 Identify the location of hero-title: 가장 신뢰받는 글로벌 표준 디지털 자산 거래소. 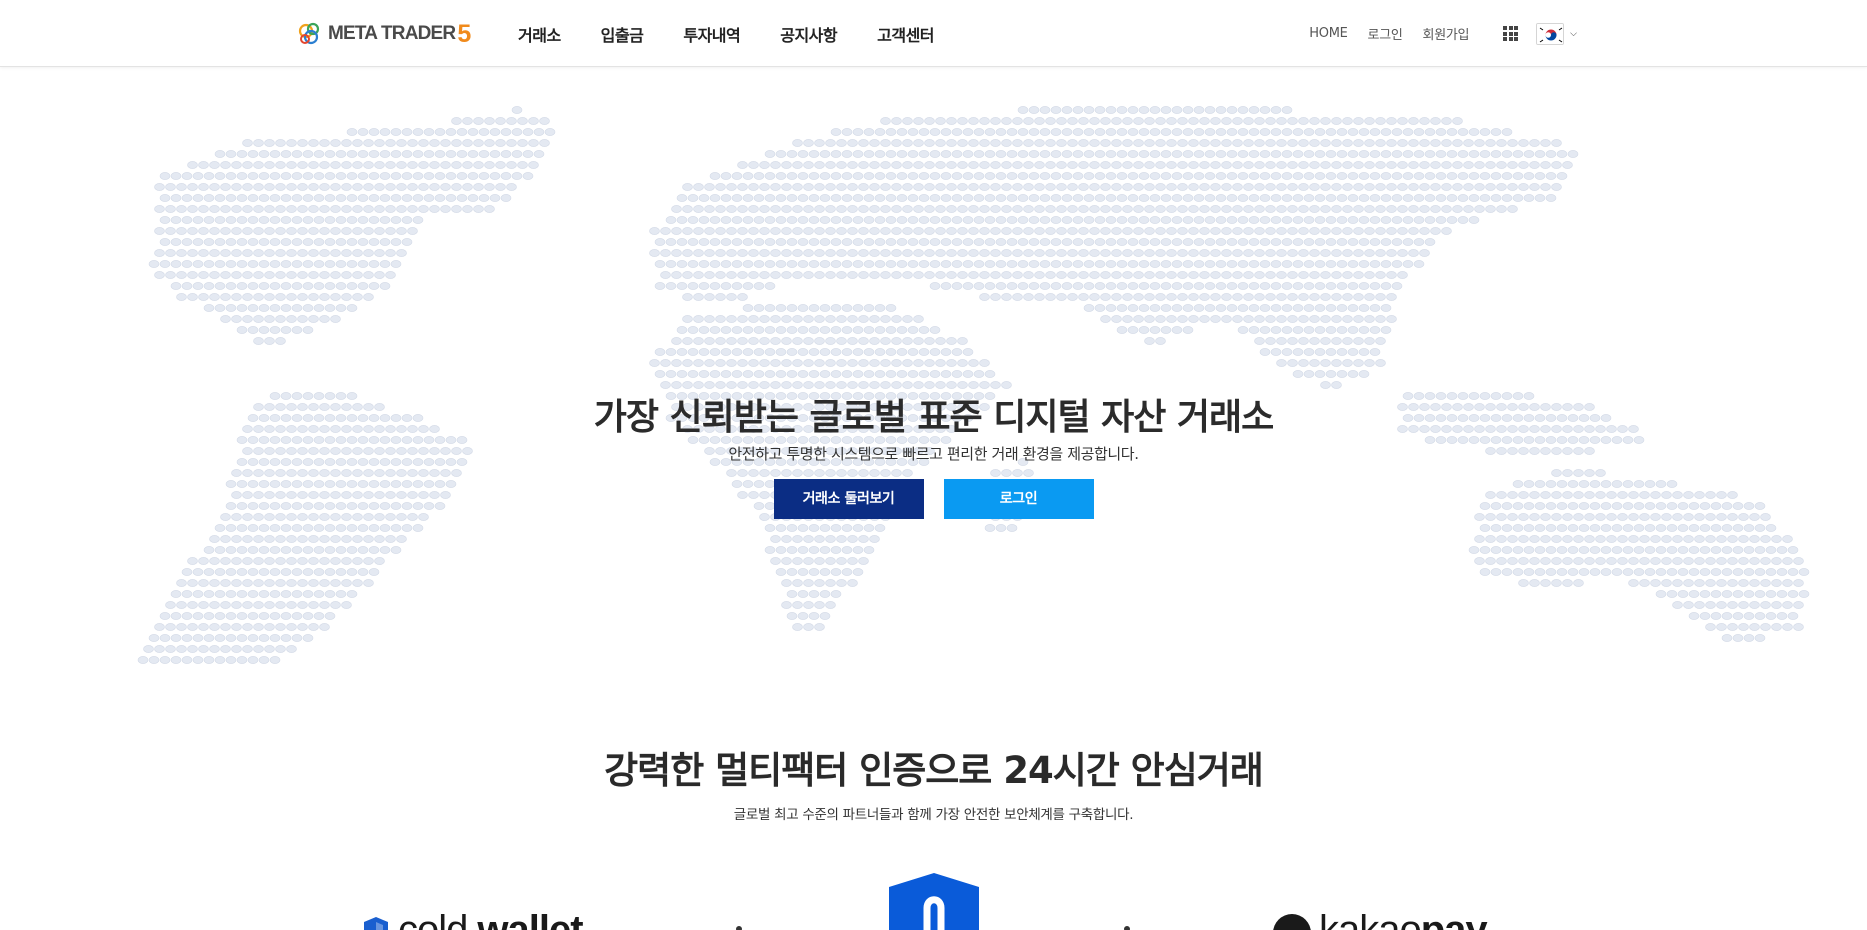
(933, 417).